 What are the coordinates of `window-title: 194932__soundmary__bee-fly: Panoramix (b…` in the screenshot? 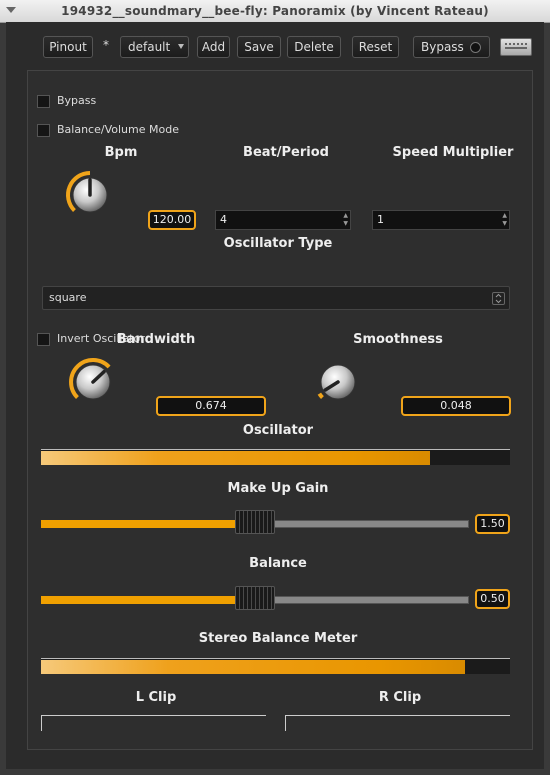 It's located at (275, 11).